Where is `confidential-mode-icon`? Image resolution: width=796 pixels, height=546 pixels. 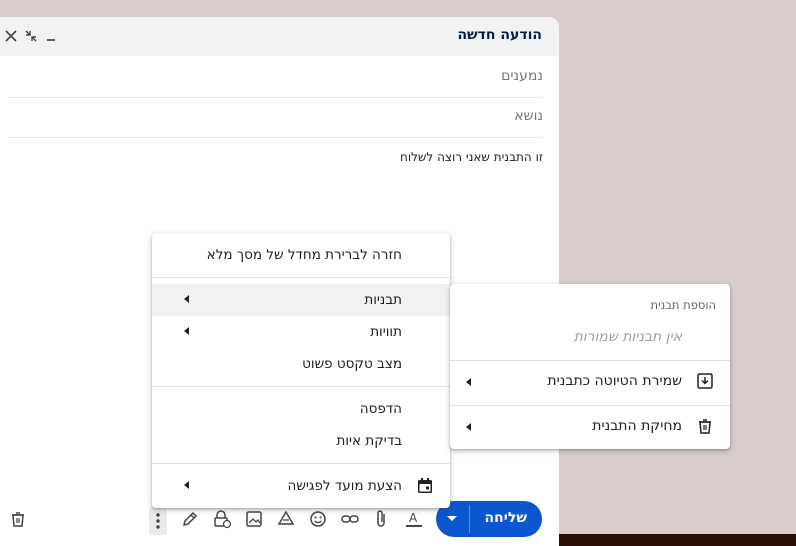 confidential-mode-icon is located at coordinates (222, 519).